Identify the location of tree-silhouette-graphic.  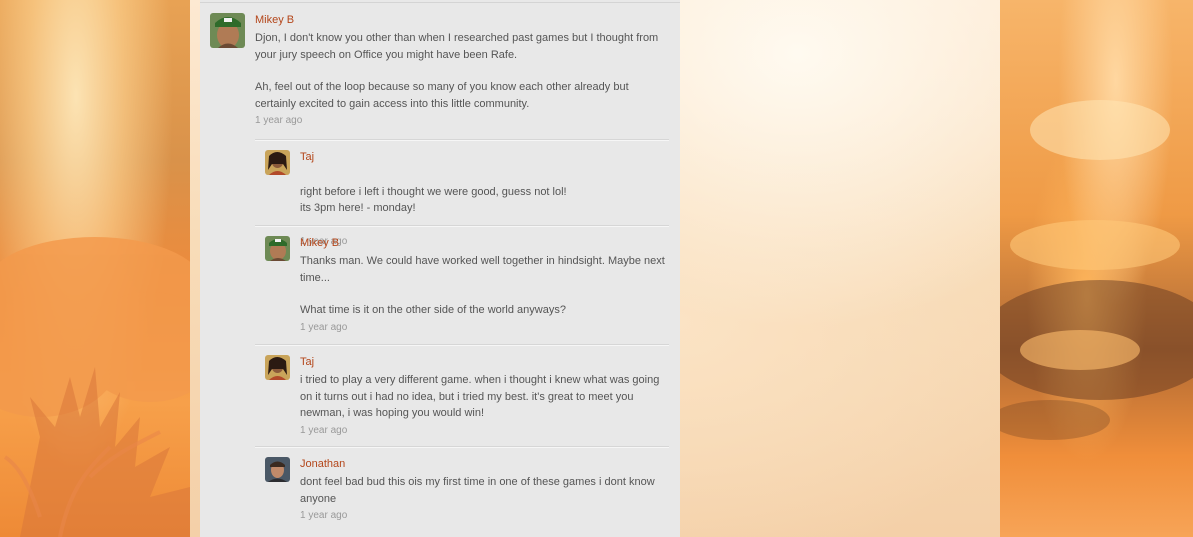
(95, 387).